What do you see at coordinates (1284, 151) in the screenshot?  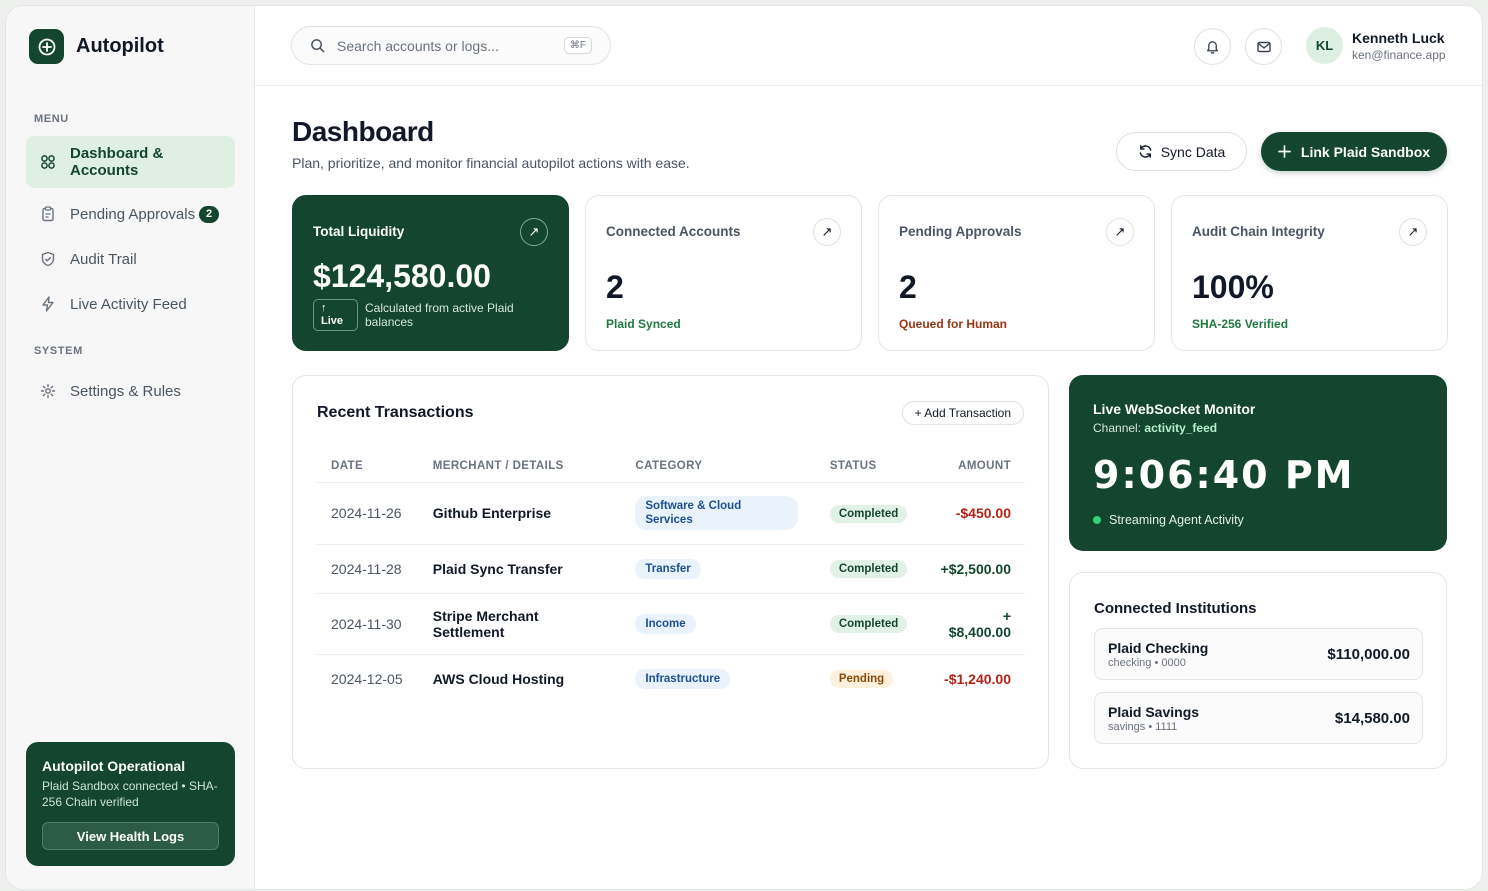 I see `plus-icon` at bounding box center [1284, 151].